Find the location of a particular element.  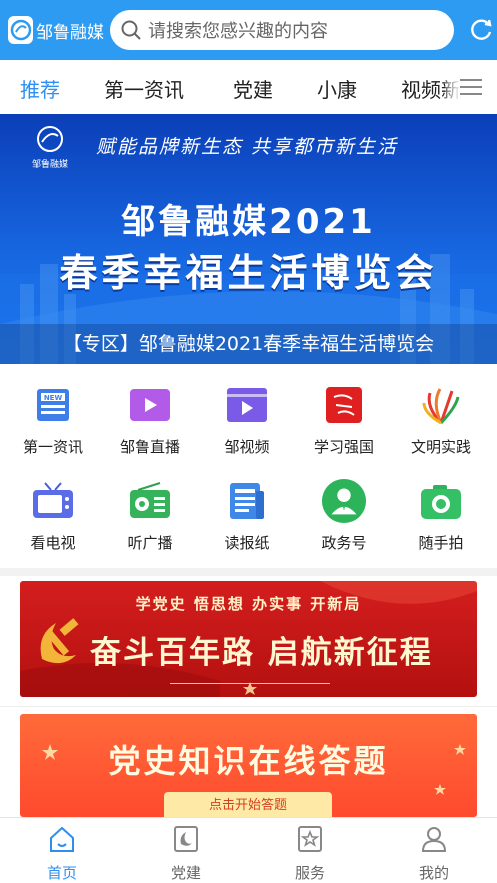

grid-item-civilization: 文明实践 is located at coordinates (441, 415).